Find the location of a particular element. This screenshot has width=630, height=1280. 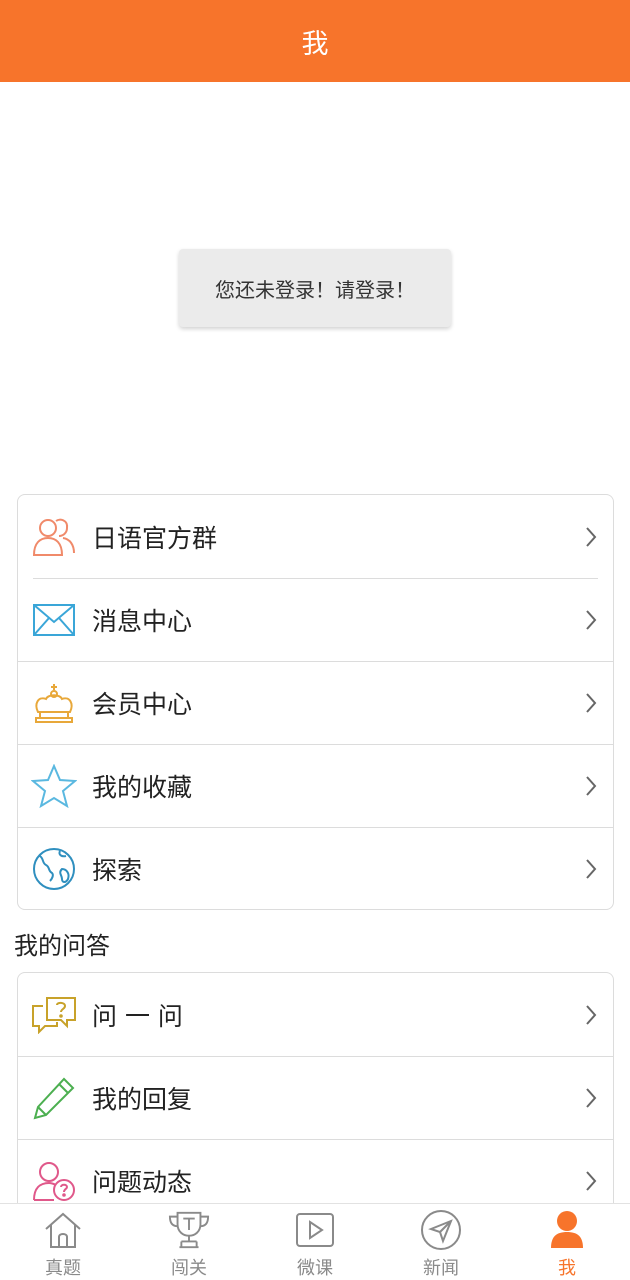

tab-label: 微课 is located at coordinates (315, 1268).